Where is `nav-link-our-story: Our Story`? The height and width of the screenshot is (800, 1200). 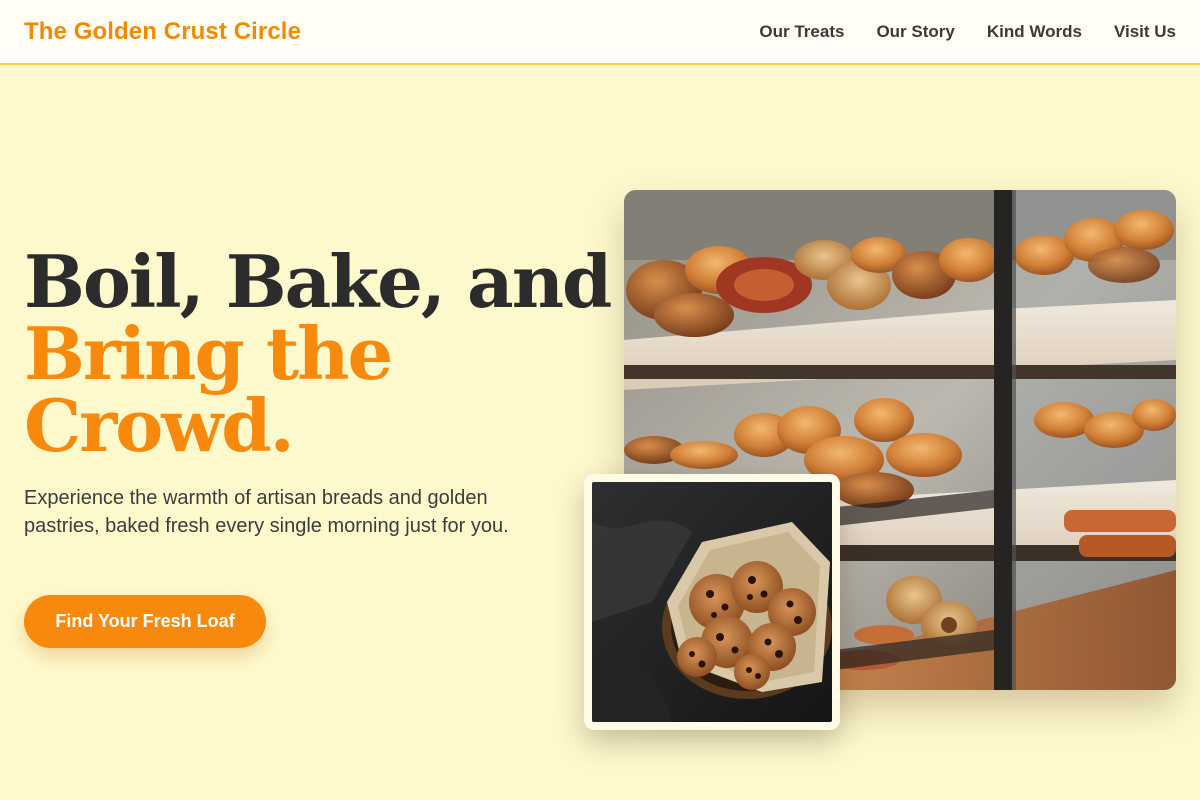 nav-link-our-story: Our Story is located at coordinates (915, 32).